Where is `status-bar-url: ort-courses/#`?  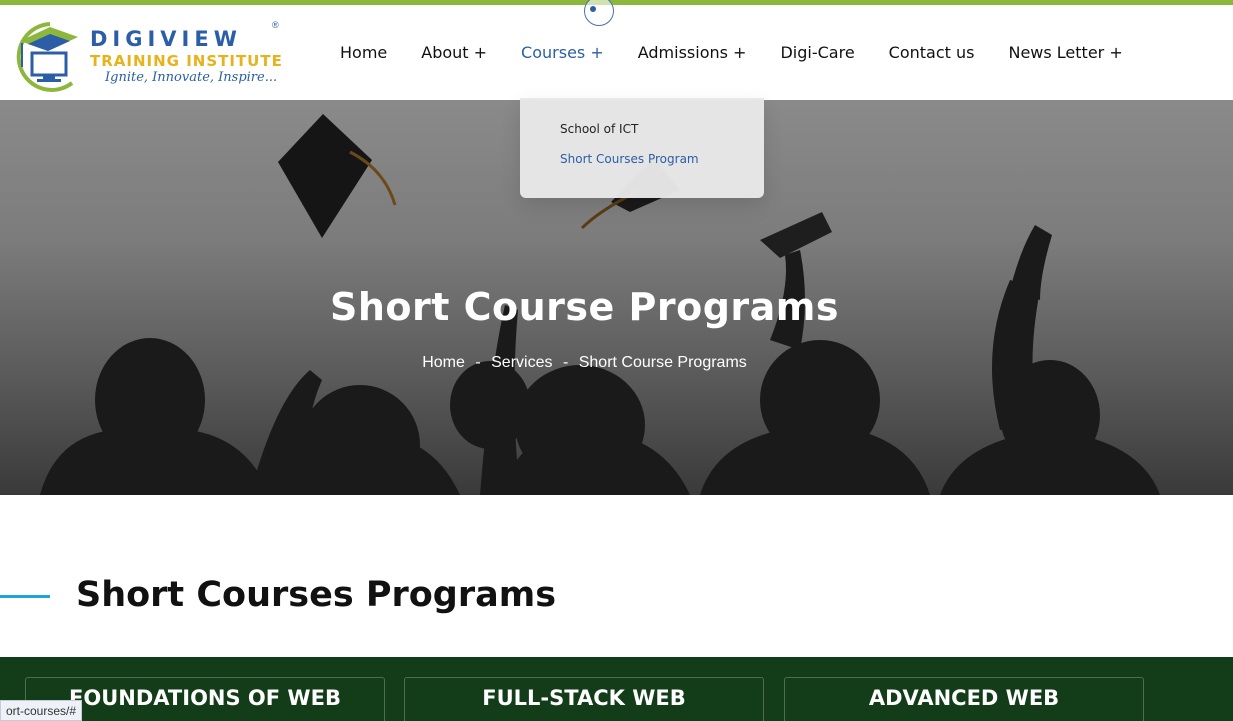 status-bar-url: ort-courses/# is located at coordinates (41, 710).